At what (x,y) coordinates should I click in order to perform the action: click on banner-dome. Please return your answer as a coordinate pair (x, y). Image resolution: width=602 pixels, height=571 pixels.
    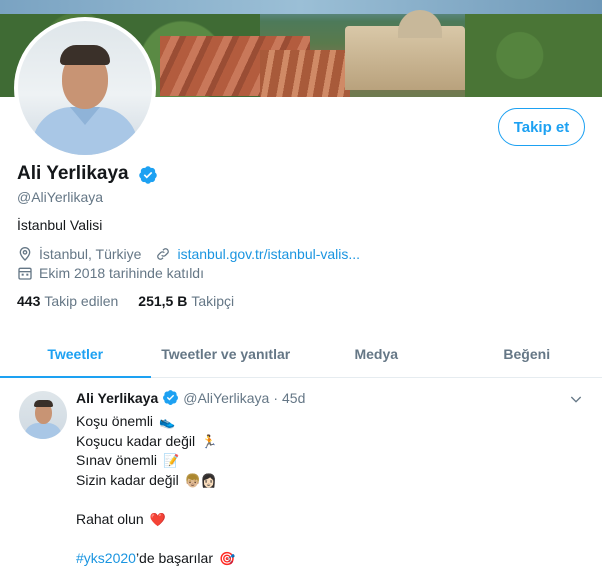
    Looking at the image, I should click on (420, 24).